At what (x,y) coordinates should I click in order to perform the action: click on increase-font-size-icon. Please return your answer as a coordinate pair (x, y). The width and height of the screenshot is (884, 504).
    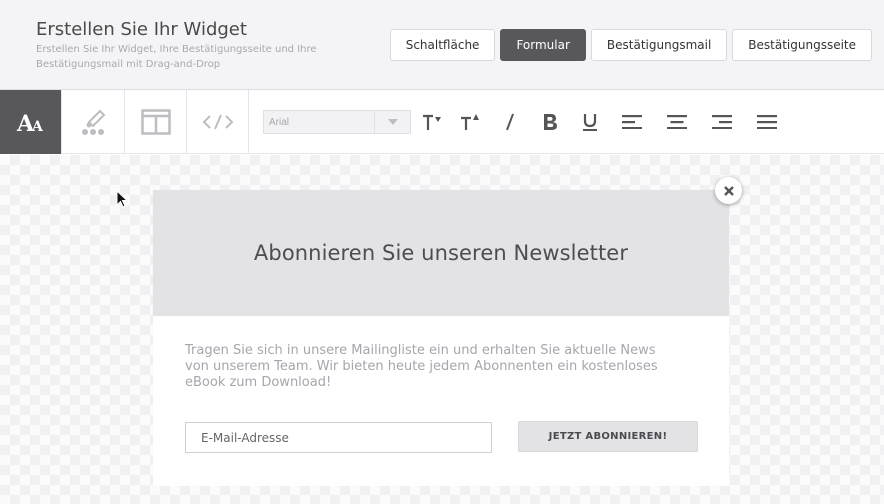
    Looking at the image, I should click on (470, 122).